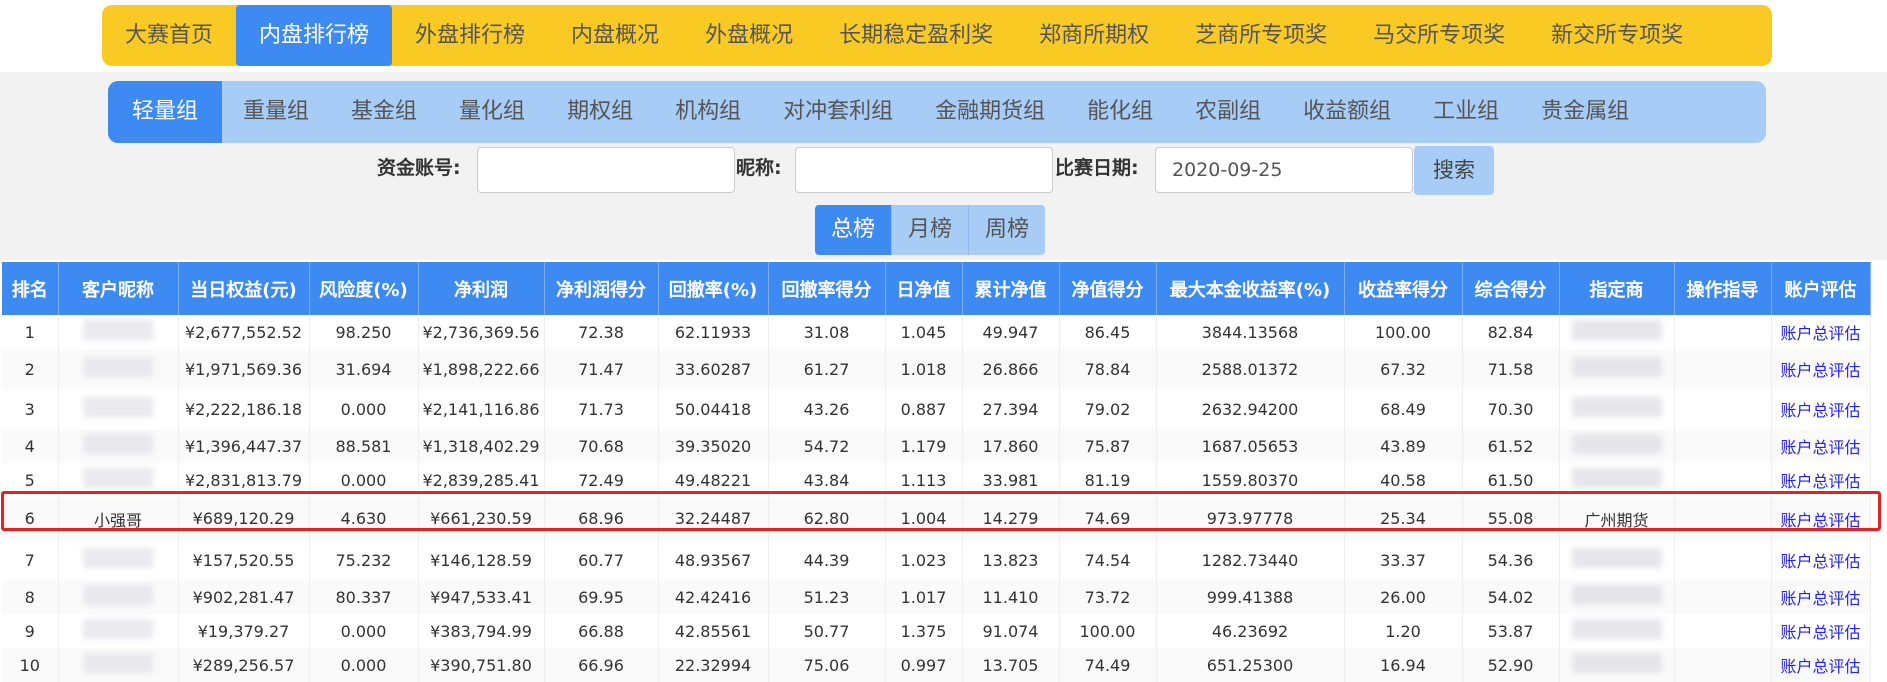 This screenshot has width=1887, height=682. What do you see at coordinates (1011, 560) in the screenshot?
I see `cell-cum-nav: 13.823` at bounding box center [1011, 560].